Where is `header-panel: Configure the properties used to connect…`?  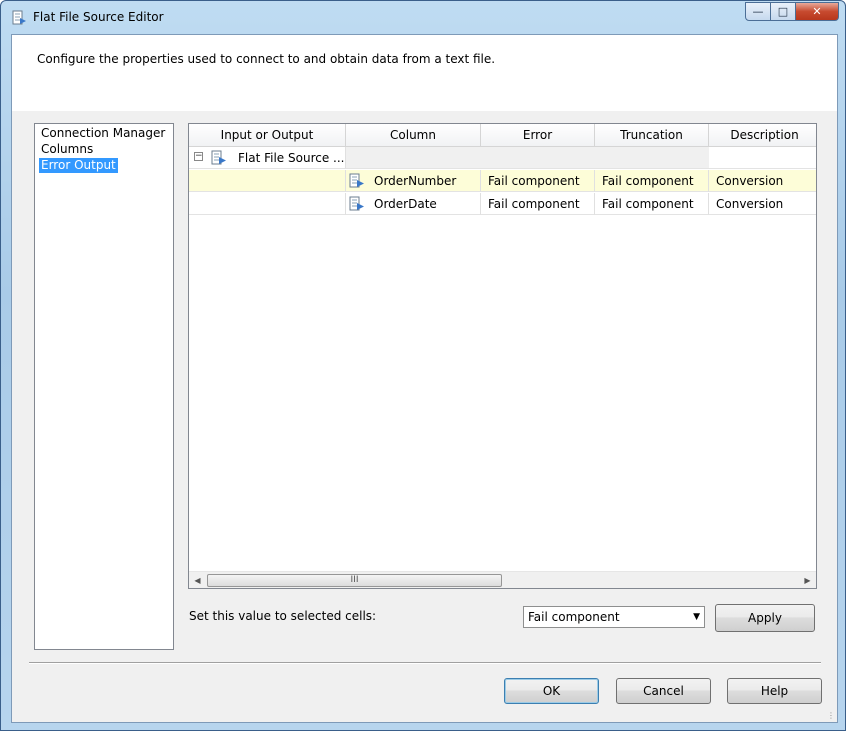 header-panel: Configure the properties used to connect… is located at coordinates (424, 73).